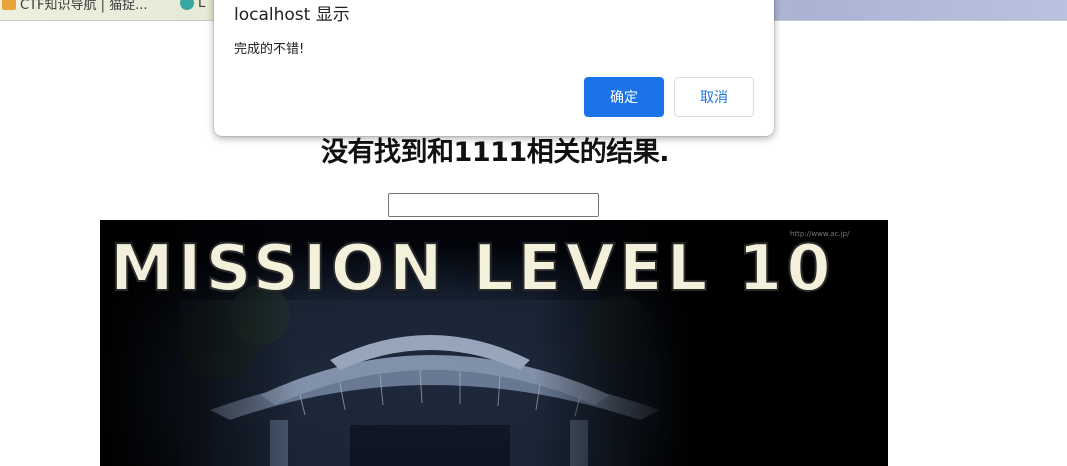 The image size is (1067, 466). I want to click on dialog-message: 完成的不错!, so click(269, 49).